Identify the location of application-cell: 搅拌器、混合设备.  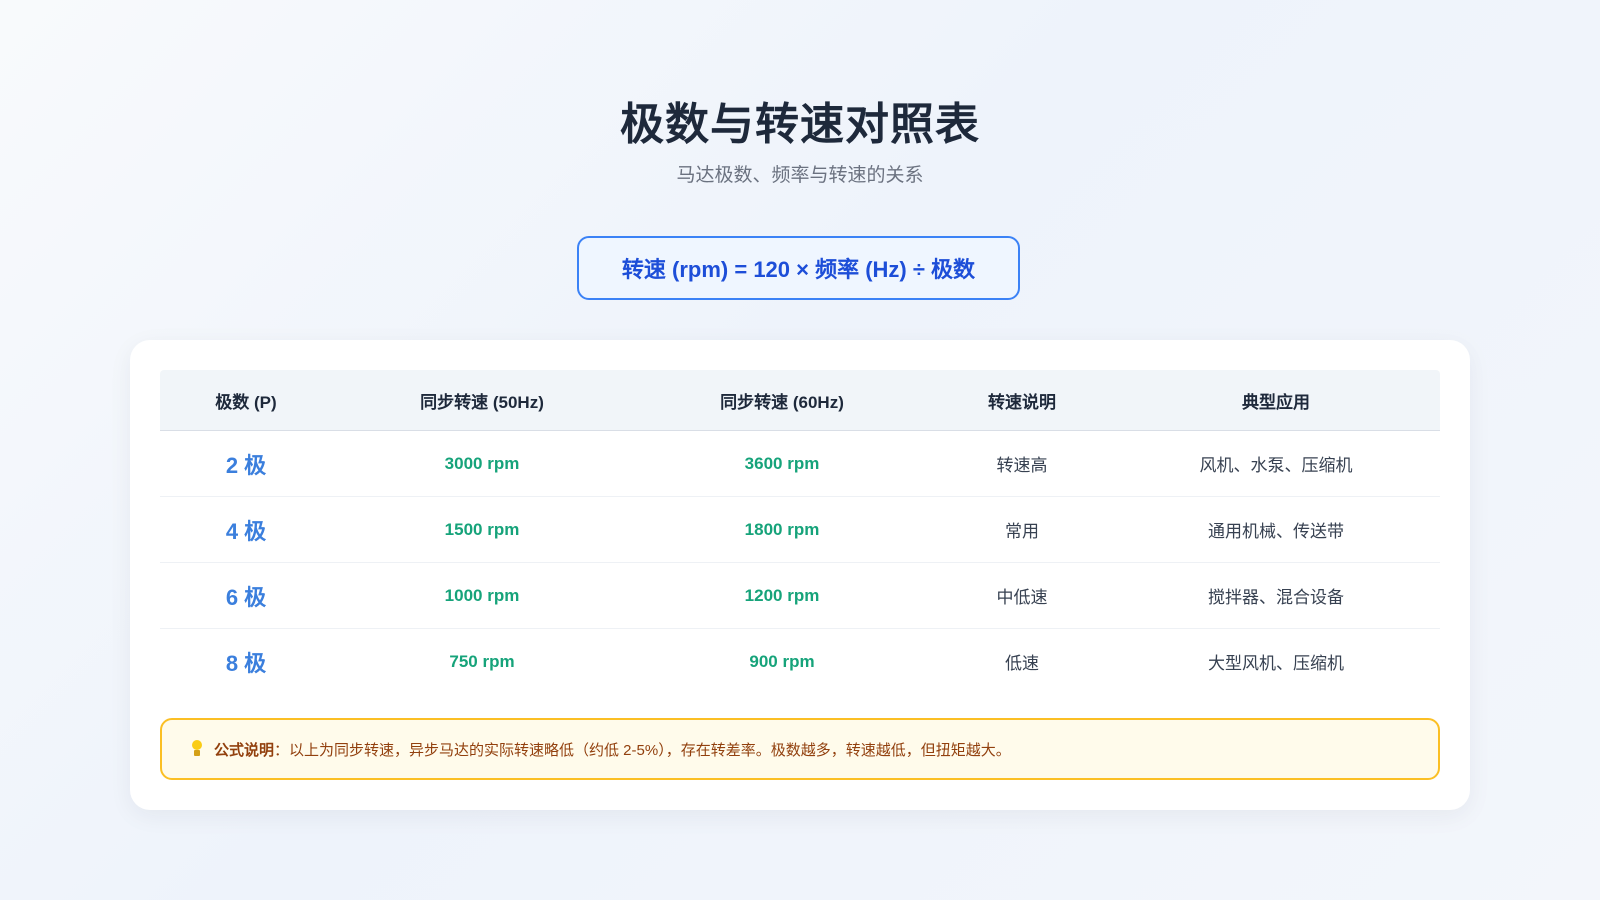
(1276, 597).